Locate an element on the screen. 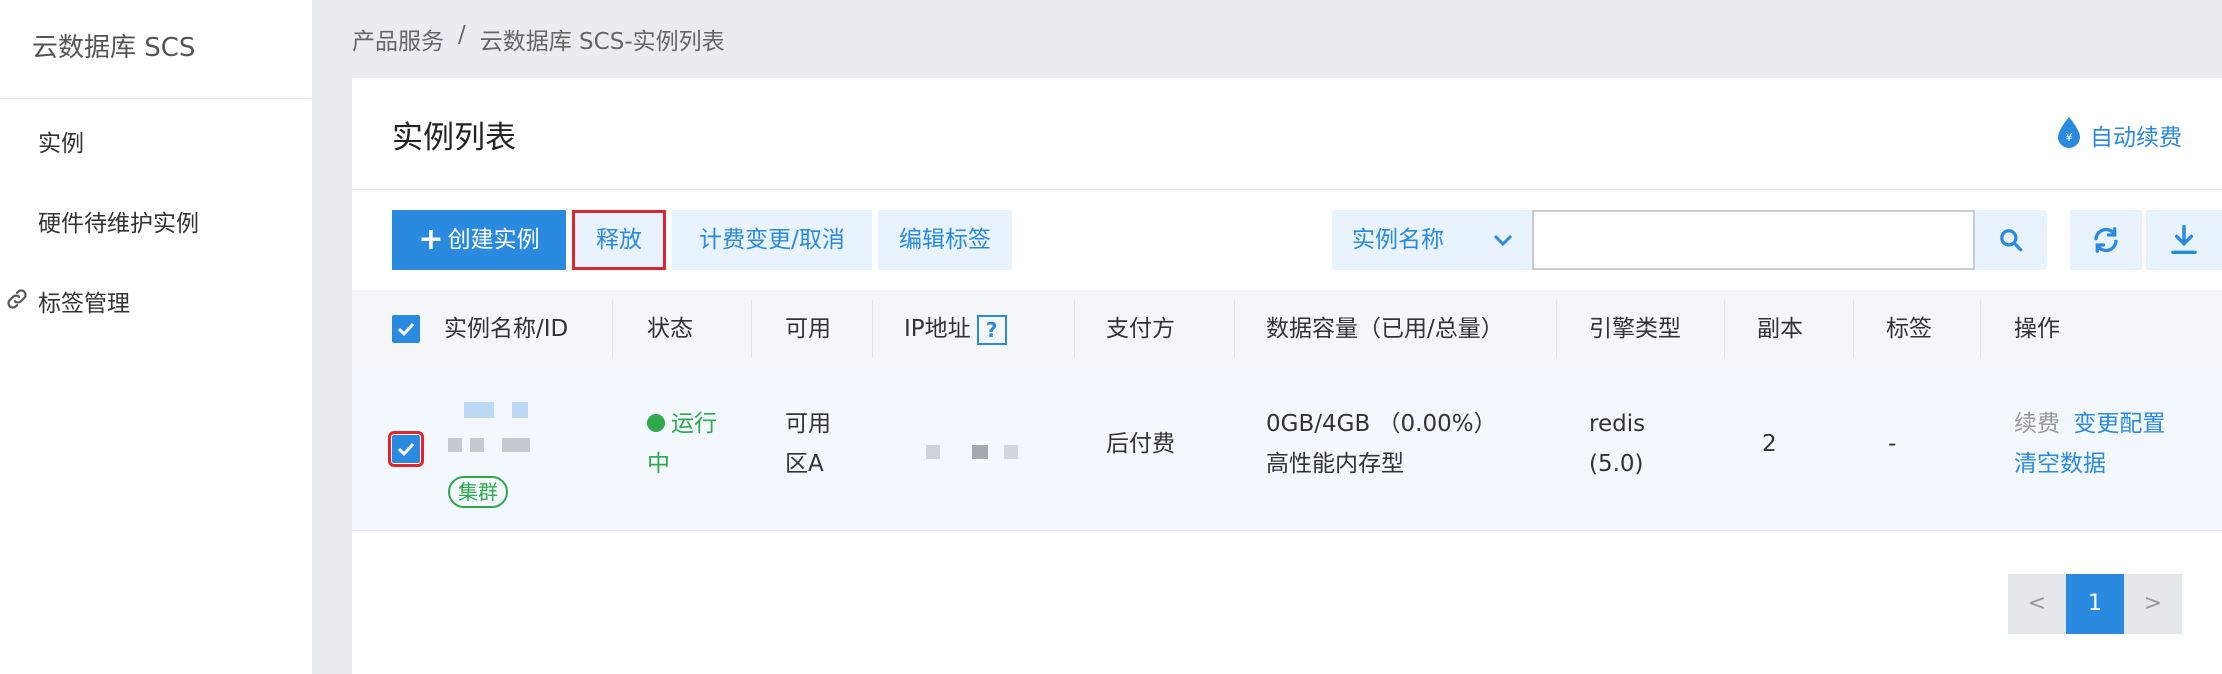 The width and height of the screenshot is (2222, 674). release-button: 释放 is located at coordinates (619, 240).